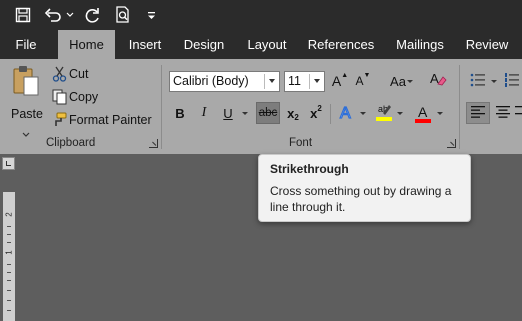  Describe the element at coordinates (345, 75) in the screenshot. I see `grow-arrow-icon: ▲` at that location.